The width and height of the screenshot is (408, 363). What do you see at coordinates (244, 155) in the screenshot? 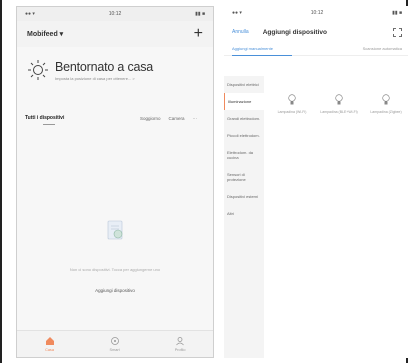
I see `category-item: Elettrodom. da cucina` at bounding box center [244, 155].